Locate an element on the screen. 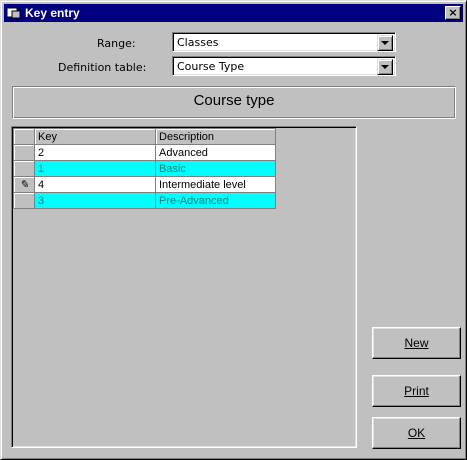 This screenshot has height=460, width=467. definition-table-select: Course Type is located at coordinates (284, 66).